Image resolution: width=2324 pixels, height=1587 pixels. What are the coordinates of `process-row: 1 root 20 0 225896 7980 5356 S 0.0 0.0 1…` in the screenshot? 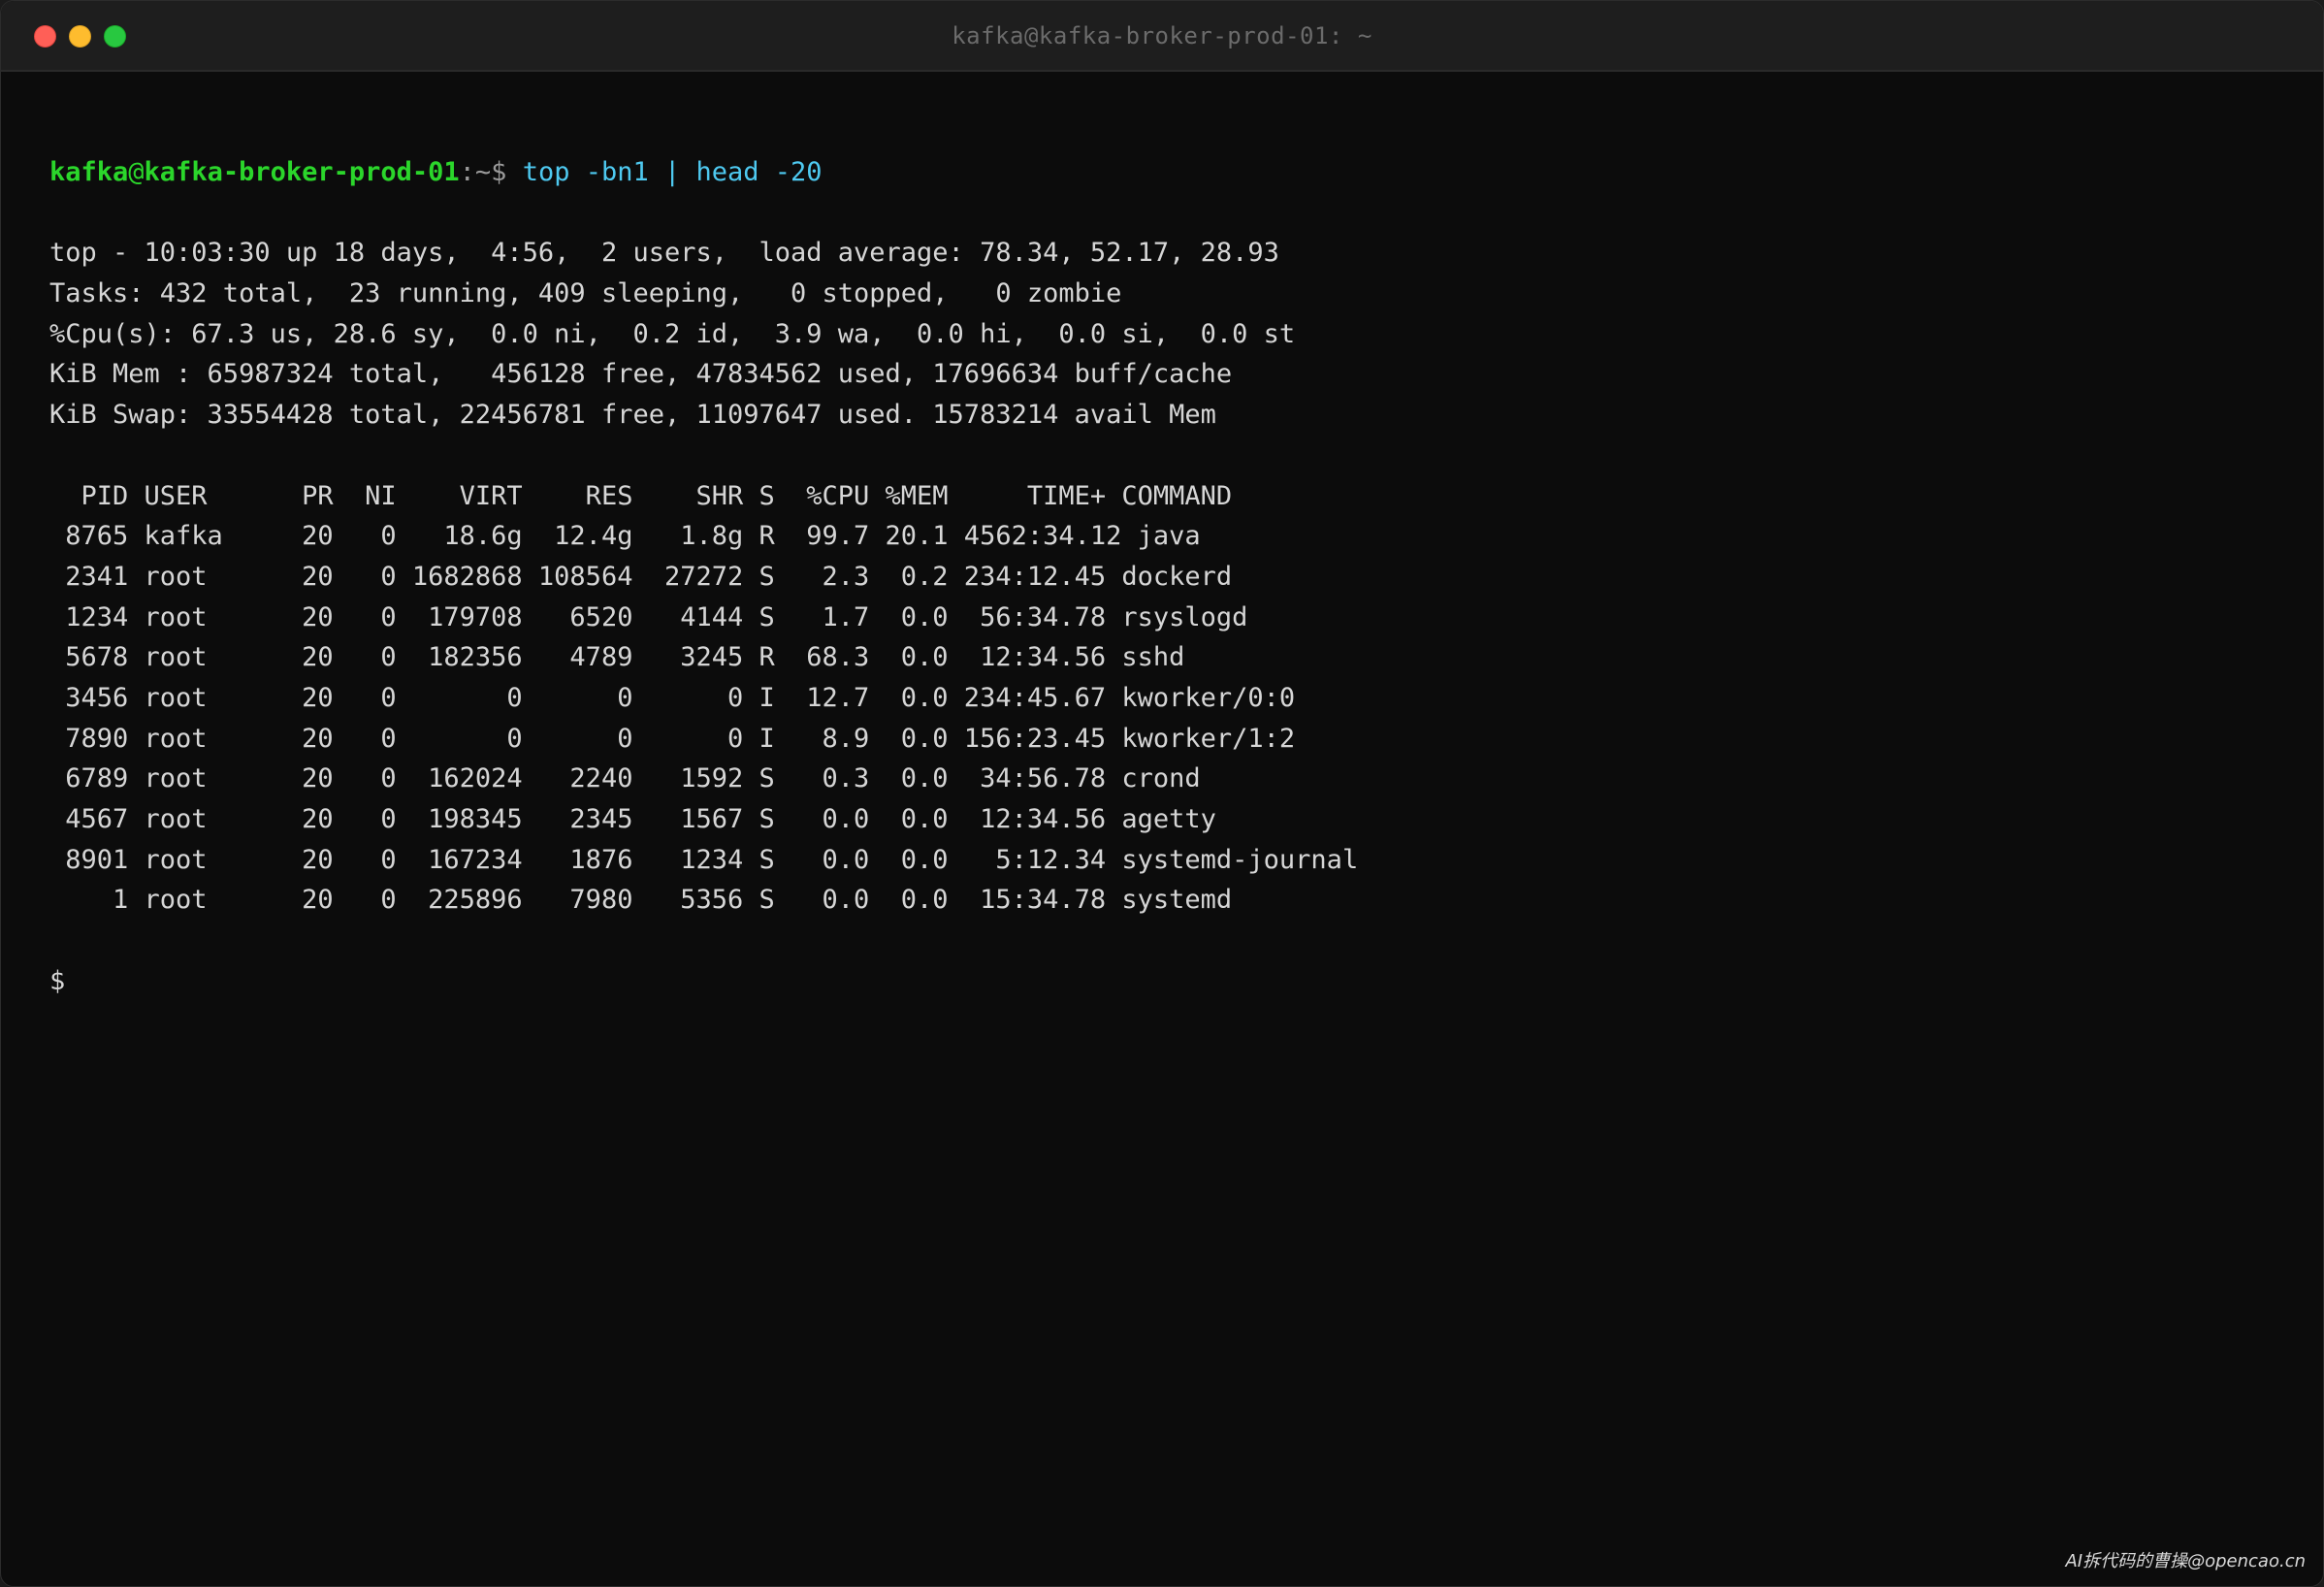 It's located at (641, 900).